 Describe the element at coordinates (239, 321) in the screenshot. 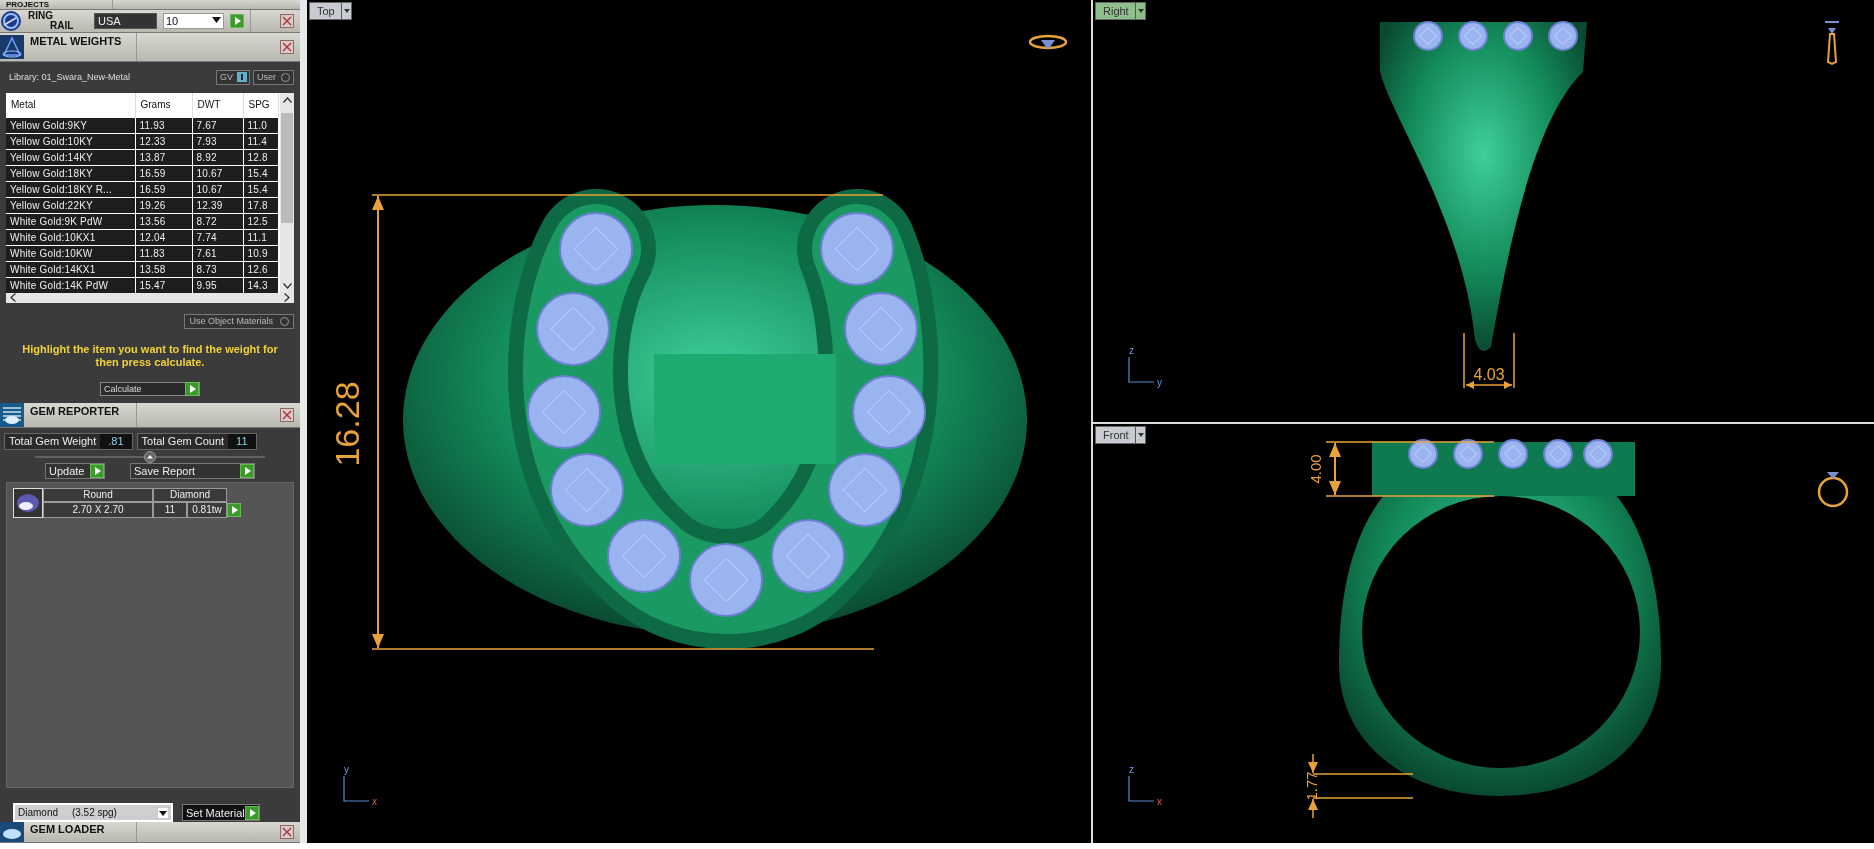

I see `toggle-switch: Use Object Materials` at that location.